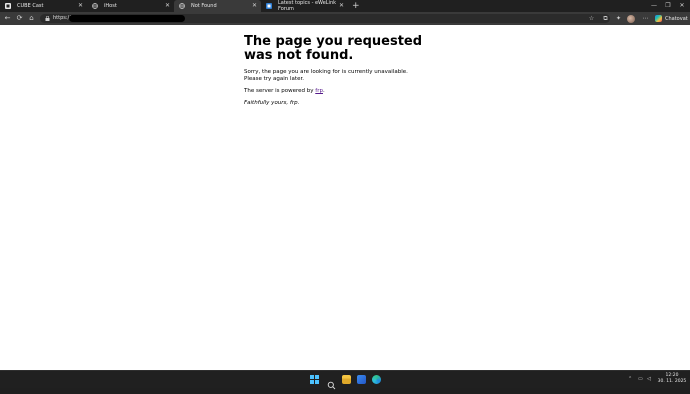 The width and height of the screenshot is (690, 394). Describe the element at coordinates (127, 18) in the screenshot. I see `address-redaction` at that location.